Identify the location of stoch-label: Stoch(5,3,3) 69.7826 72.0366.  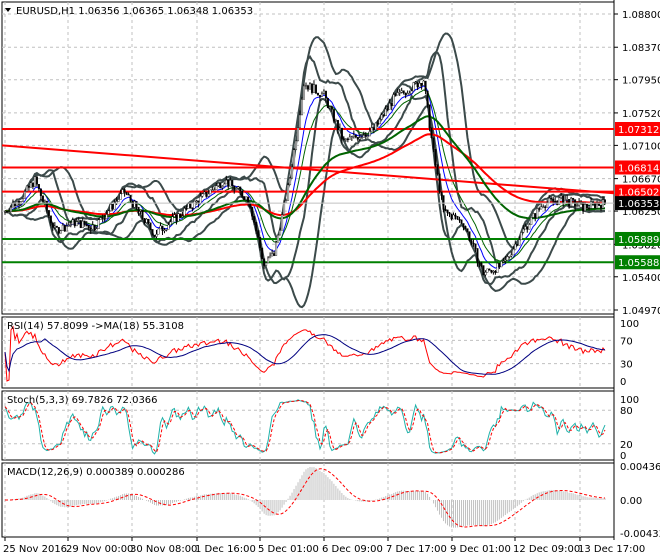
(82, 400).